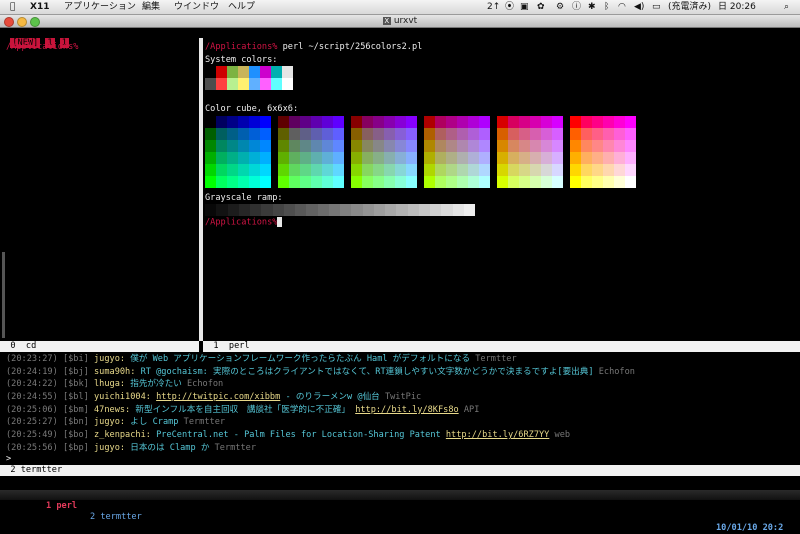  What do you see at coordinates (616, 371) in the screenshot?
I see `client-source: Echofon` at bounding box center [616, 371].